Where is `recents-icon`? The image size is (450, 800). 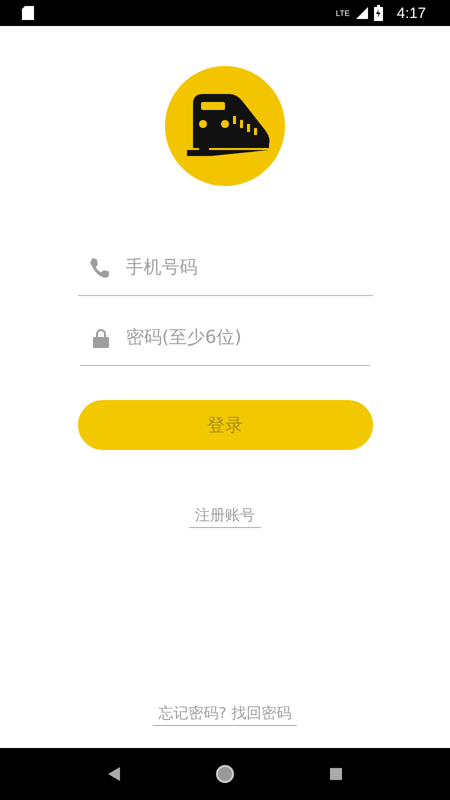
recents-icon is located at coordinates (336, 774).